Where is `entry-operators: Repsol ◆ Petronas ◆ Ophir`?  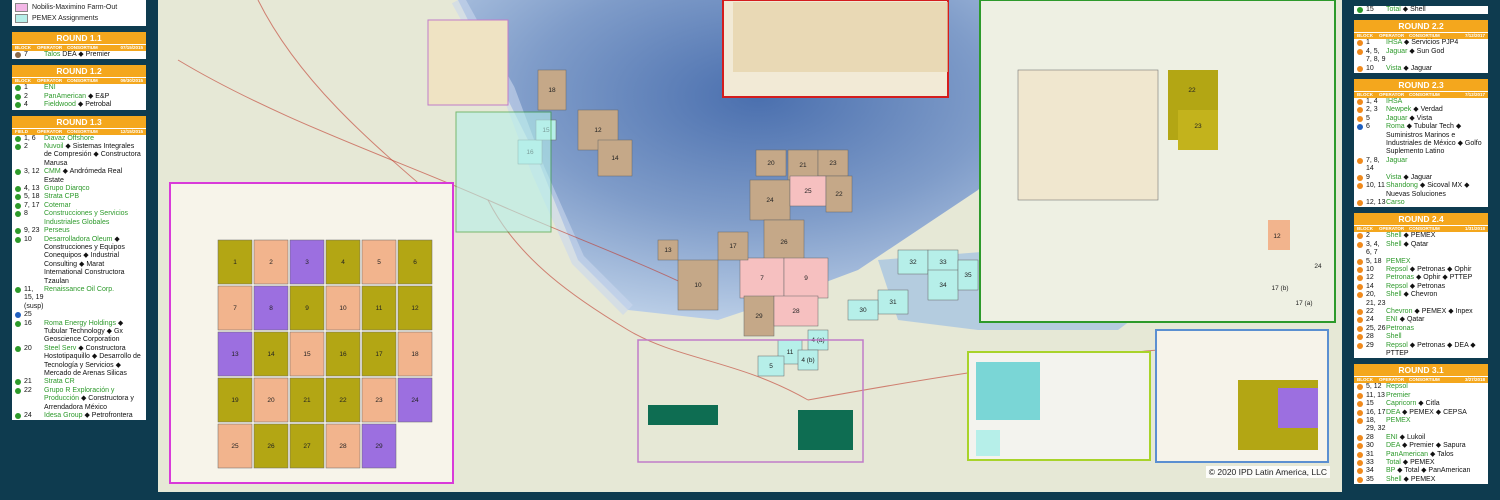 entry-operators: Repsol ◆ Petronas ◆ Ophir is located at coordinates (1435, 270).